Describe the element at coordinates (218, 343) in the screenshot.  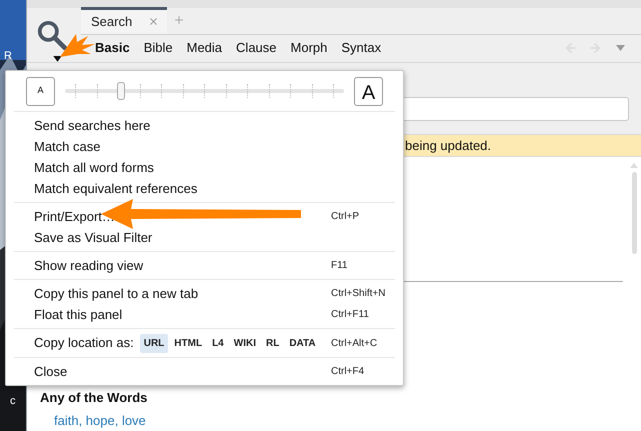
I see `format-option: L4` at that location.